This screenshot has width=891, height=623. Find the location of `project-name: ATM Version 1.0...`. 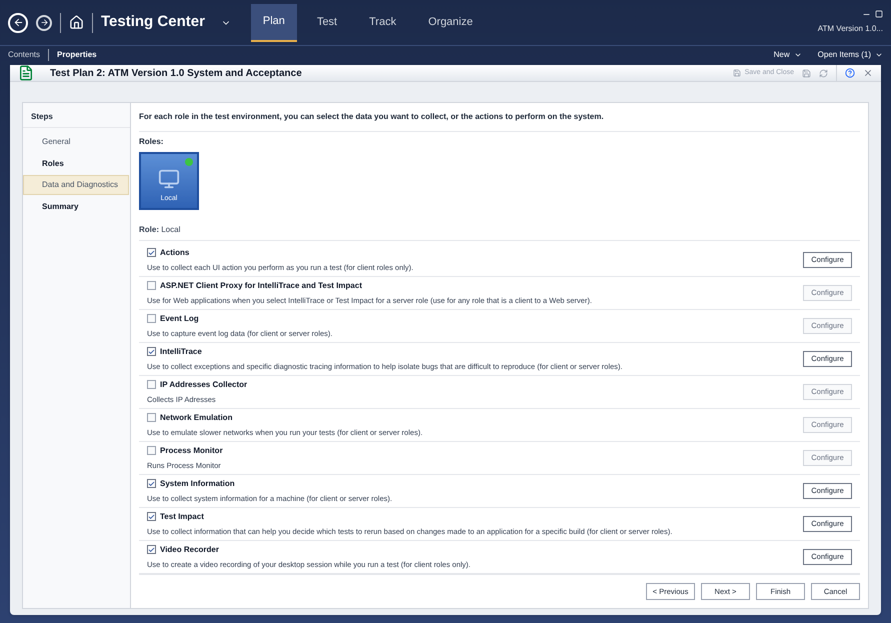

project-name: ATM Version 1.0... is located at coordinates (850, 29).